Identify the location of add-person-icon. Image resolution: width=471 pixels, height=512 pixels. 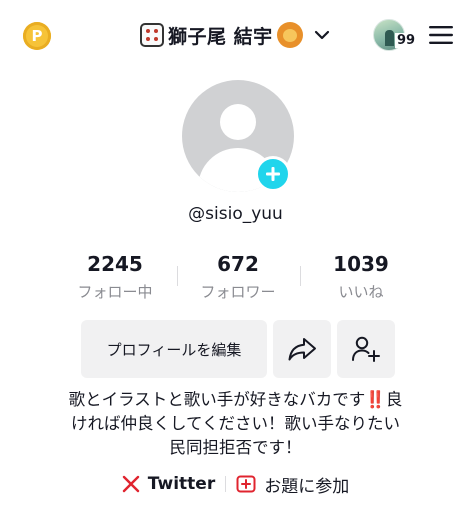
(366, 349).